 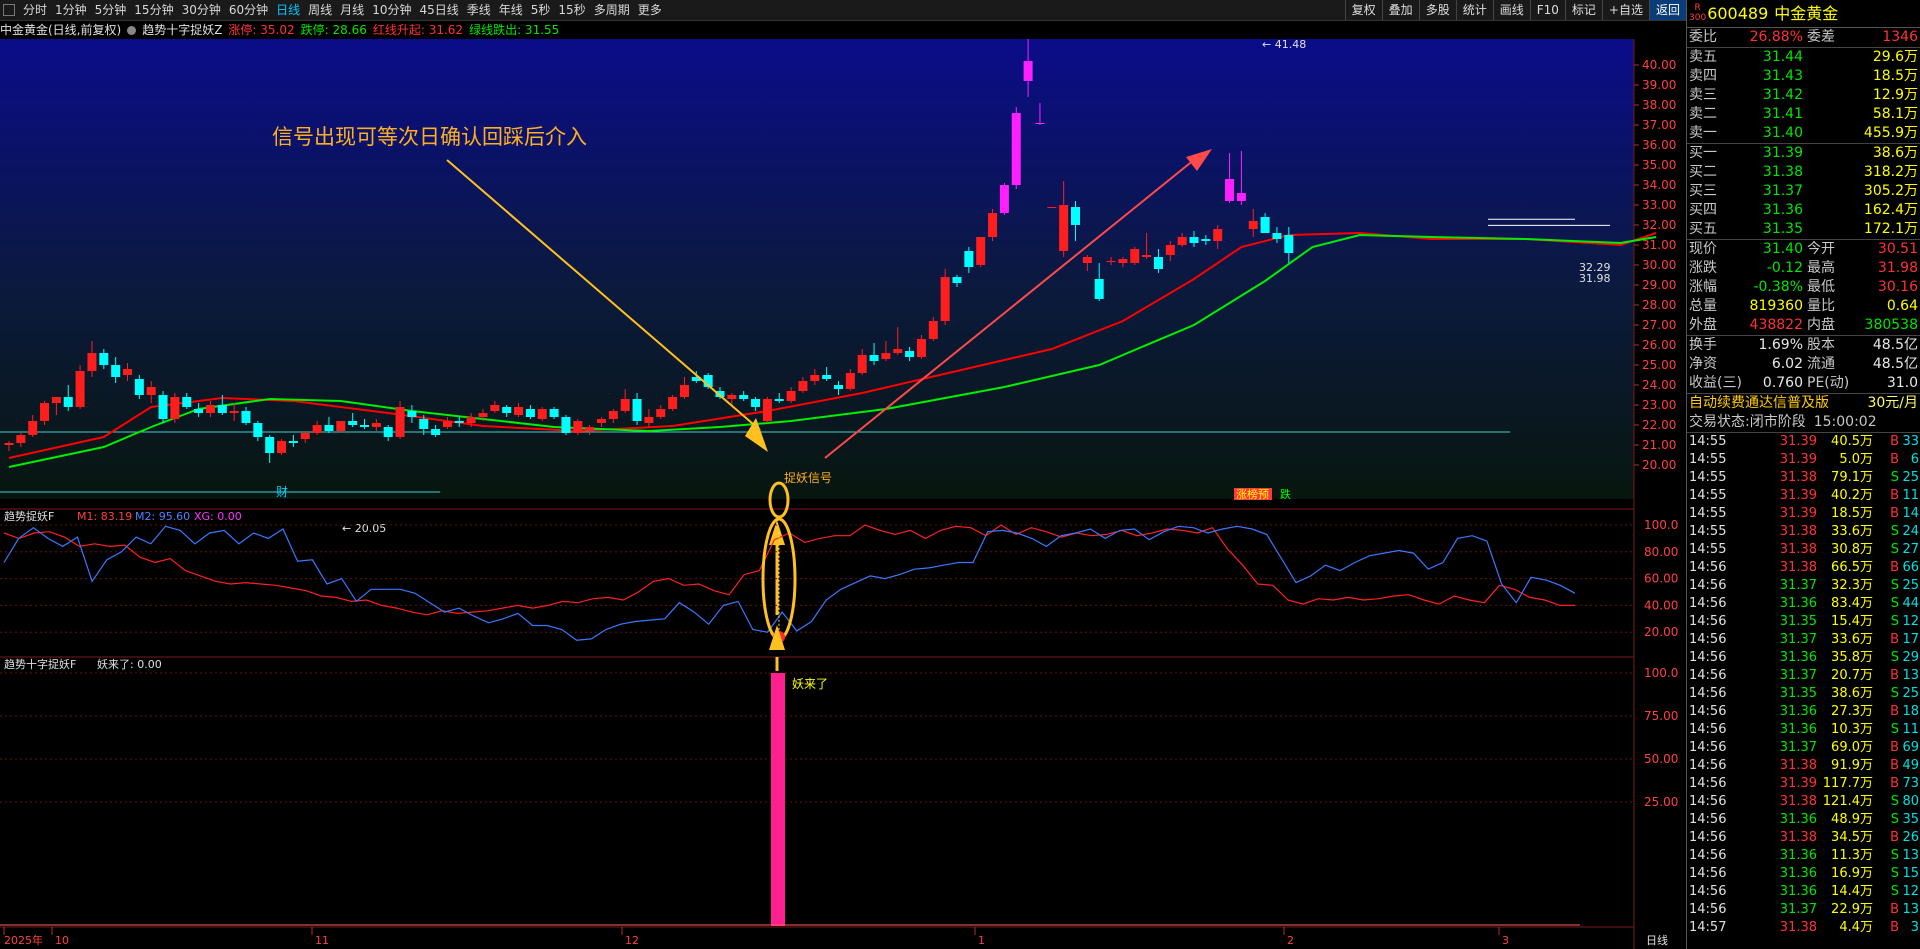 What do you see at coordinates (1782, 114) in the screenshot?
I see `level-price: 31.41` at bounding box center [1782, 114].